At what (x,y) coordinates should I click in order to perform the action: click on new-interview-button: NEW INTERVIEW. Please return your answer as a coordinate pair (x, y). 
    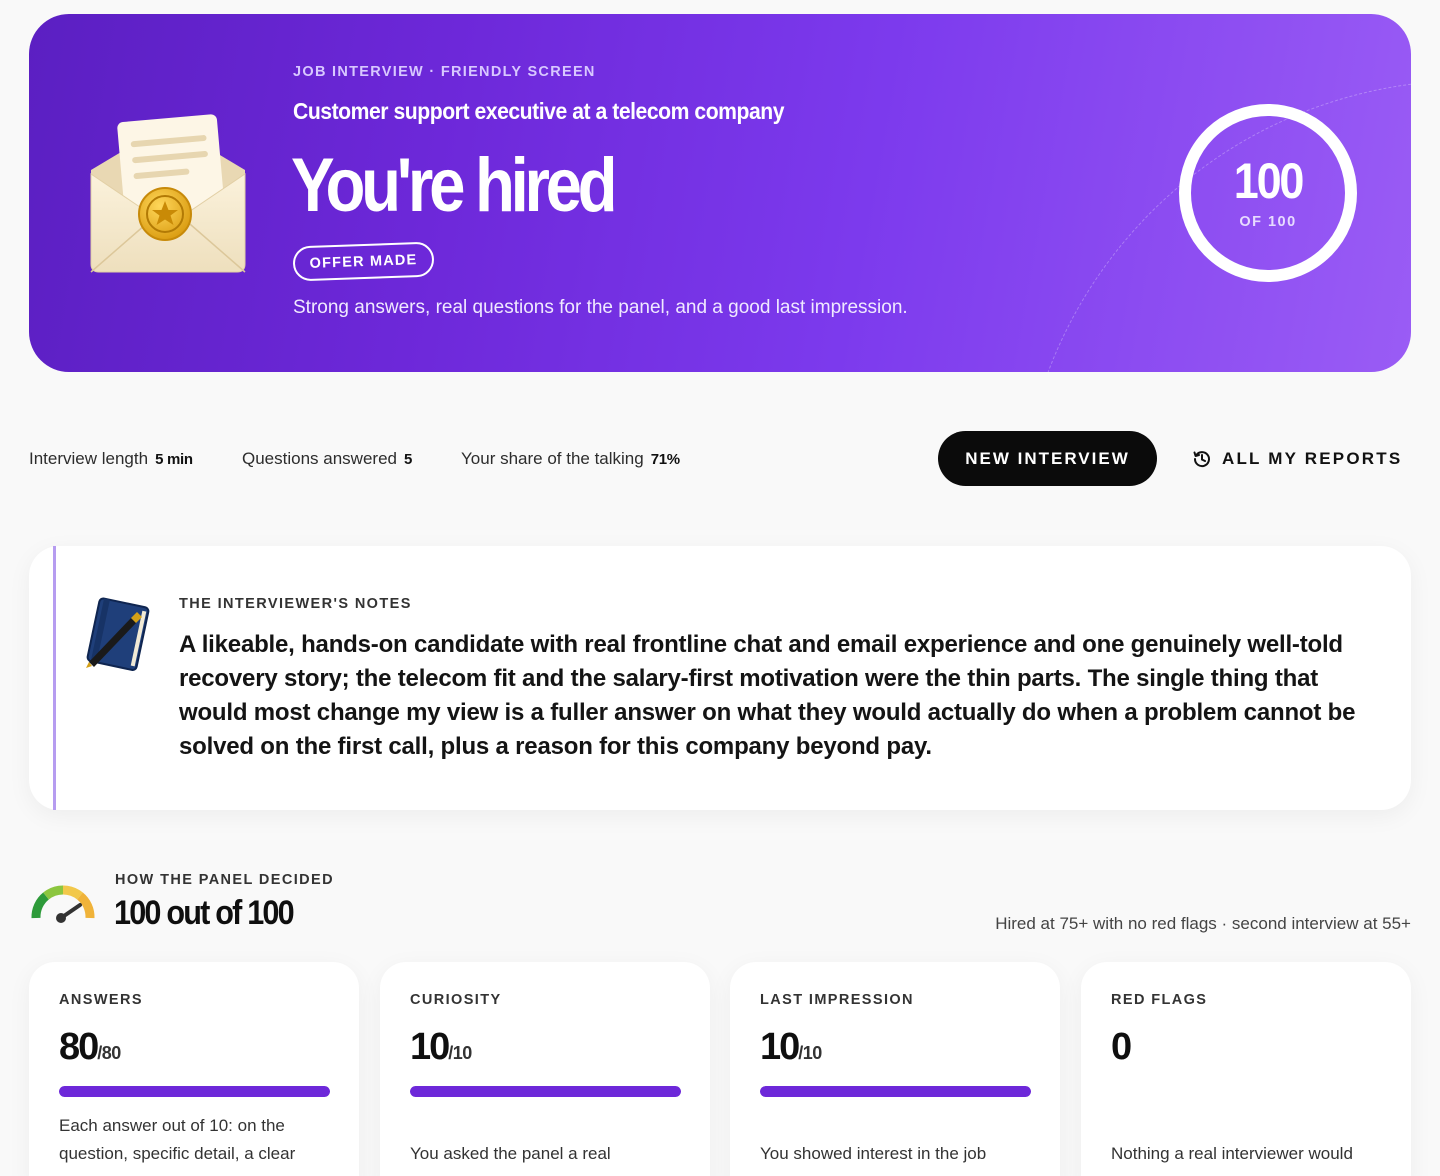
    Looking at the image, I should click on (1047, 458).